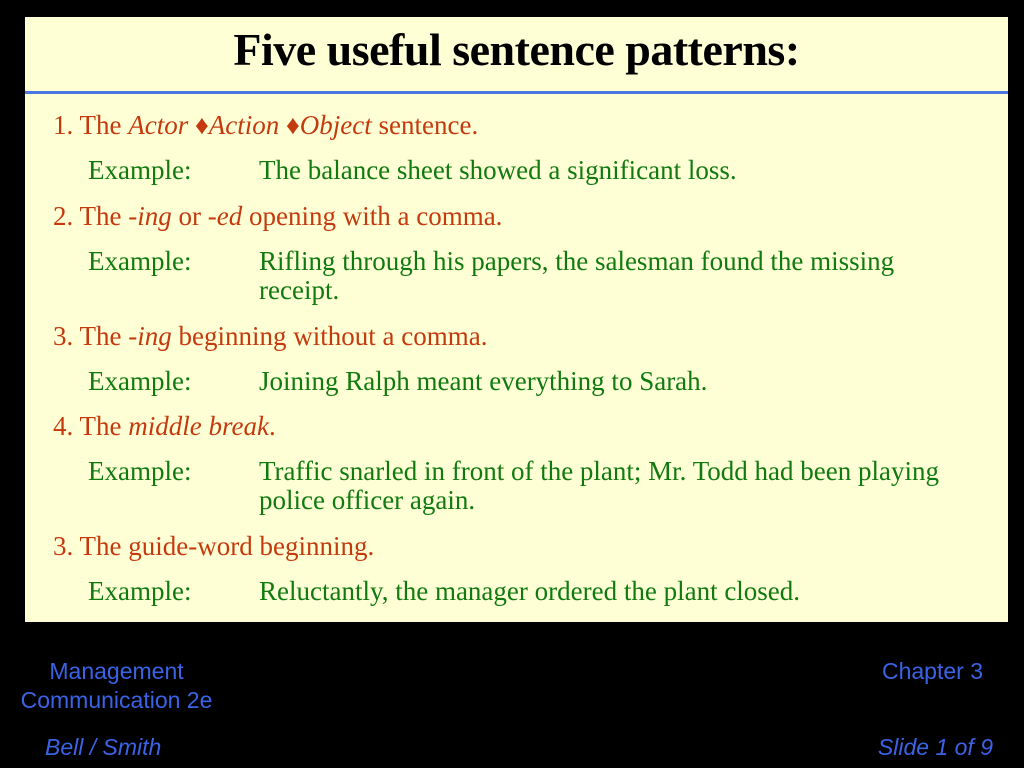 The height and width of the screenshot is (768, 1024). What do you see at coordinates (272, 426) in the screenshot?
I see `pattern-text: .` at bounding box center [272, 426].